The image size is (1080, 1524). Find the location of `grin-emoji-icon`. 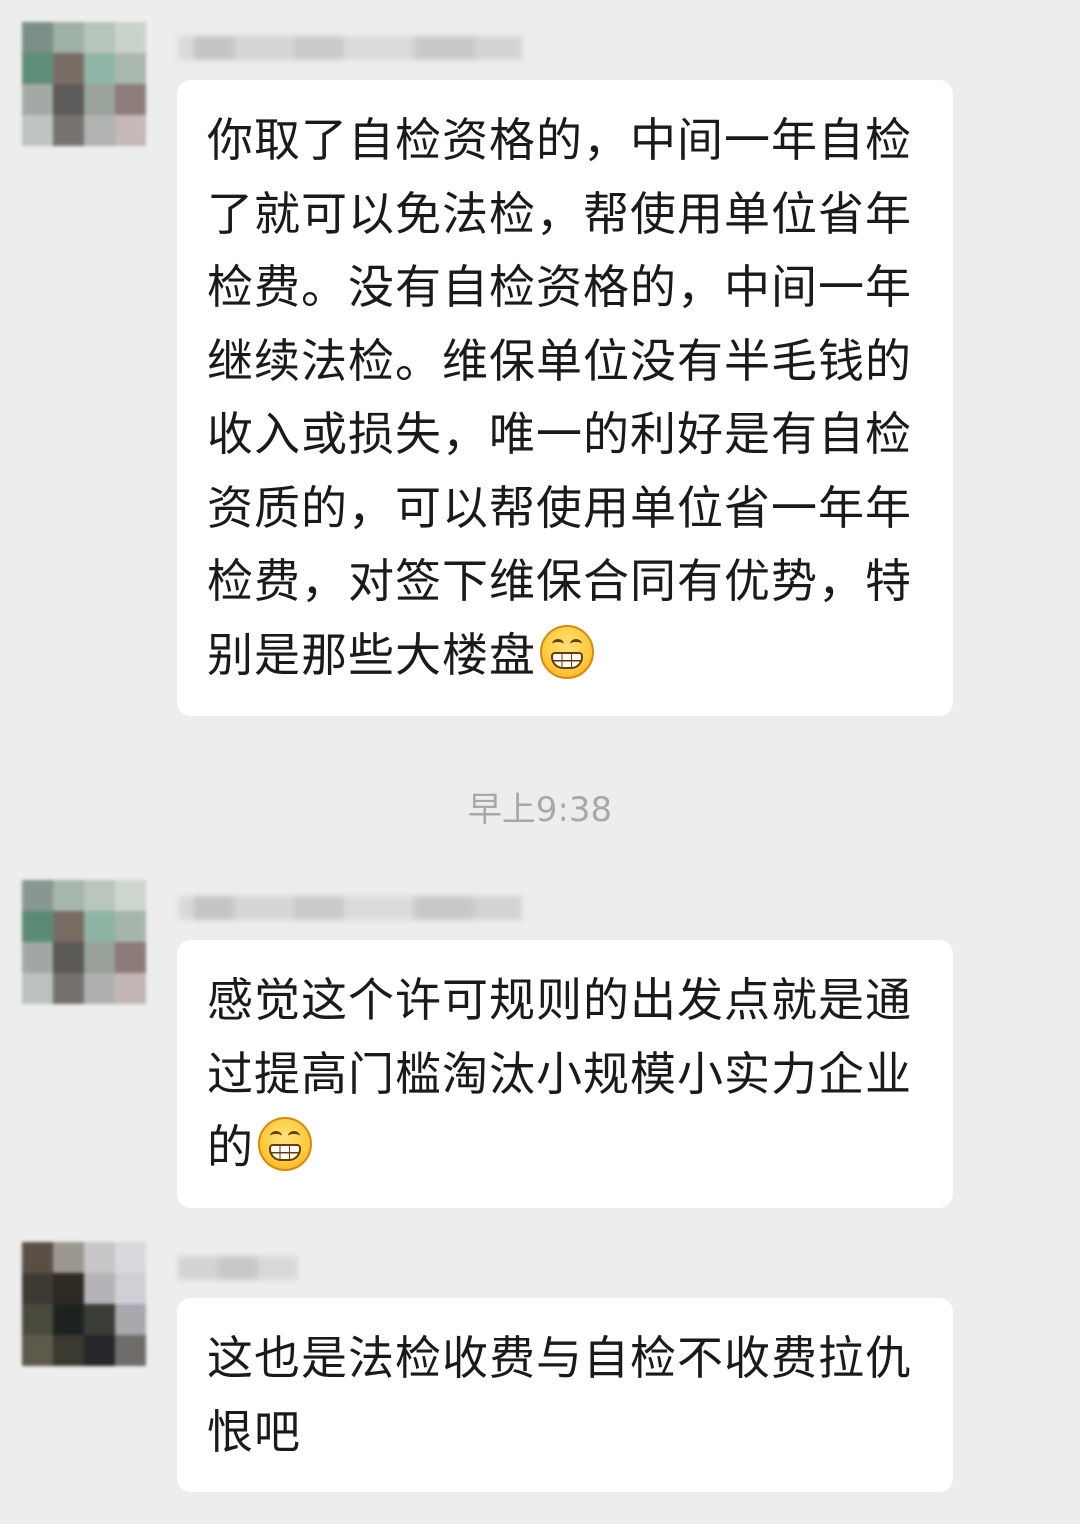

grin-emoji-icon is located at coordinates (567, 651).